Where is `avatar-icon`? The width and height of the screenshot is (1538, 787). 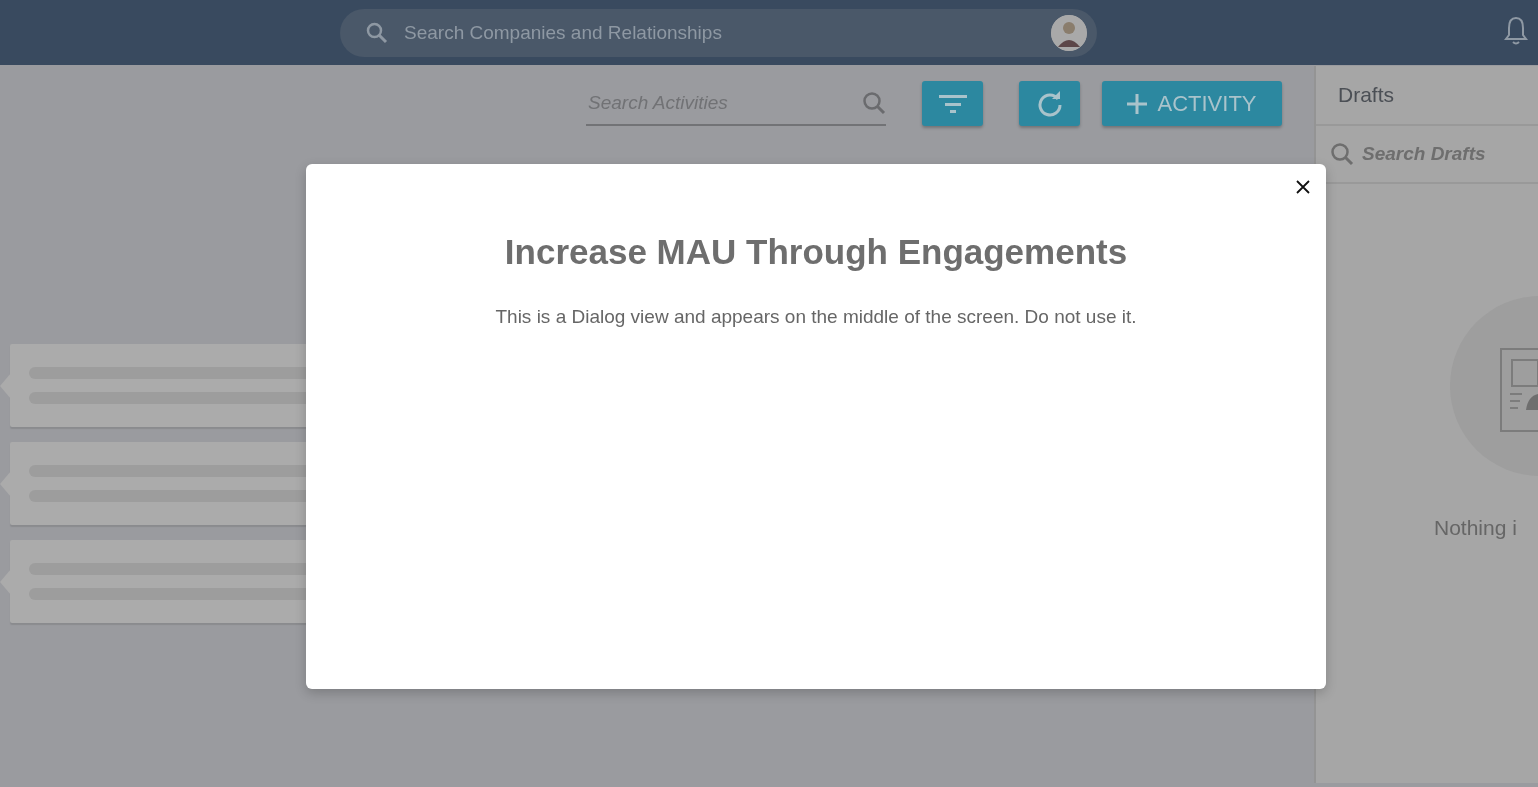
avatar-icon is located at coordinates (1069, 32).